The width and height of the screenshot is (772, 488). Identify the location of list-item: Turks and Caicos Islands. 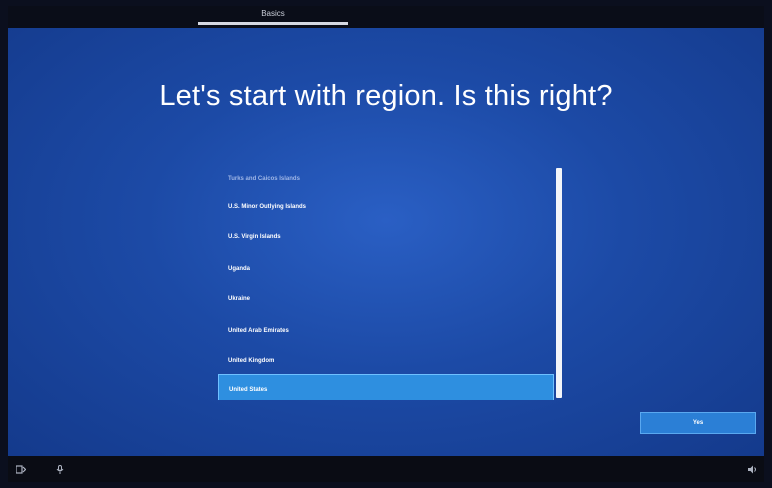
(386, 179).